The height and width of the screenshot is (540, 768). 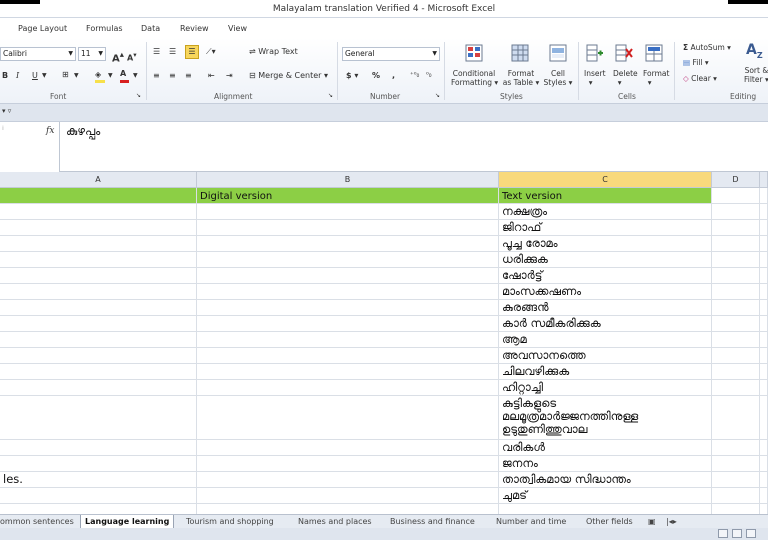 I want to click on merge-center-button: ⊟ Merge & Center ▾, so click(x=288, y=76).